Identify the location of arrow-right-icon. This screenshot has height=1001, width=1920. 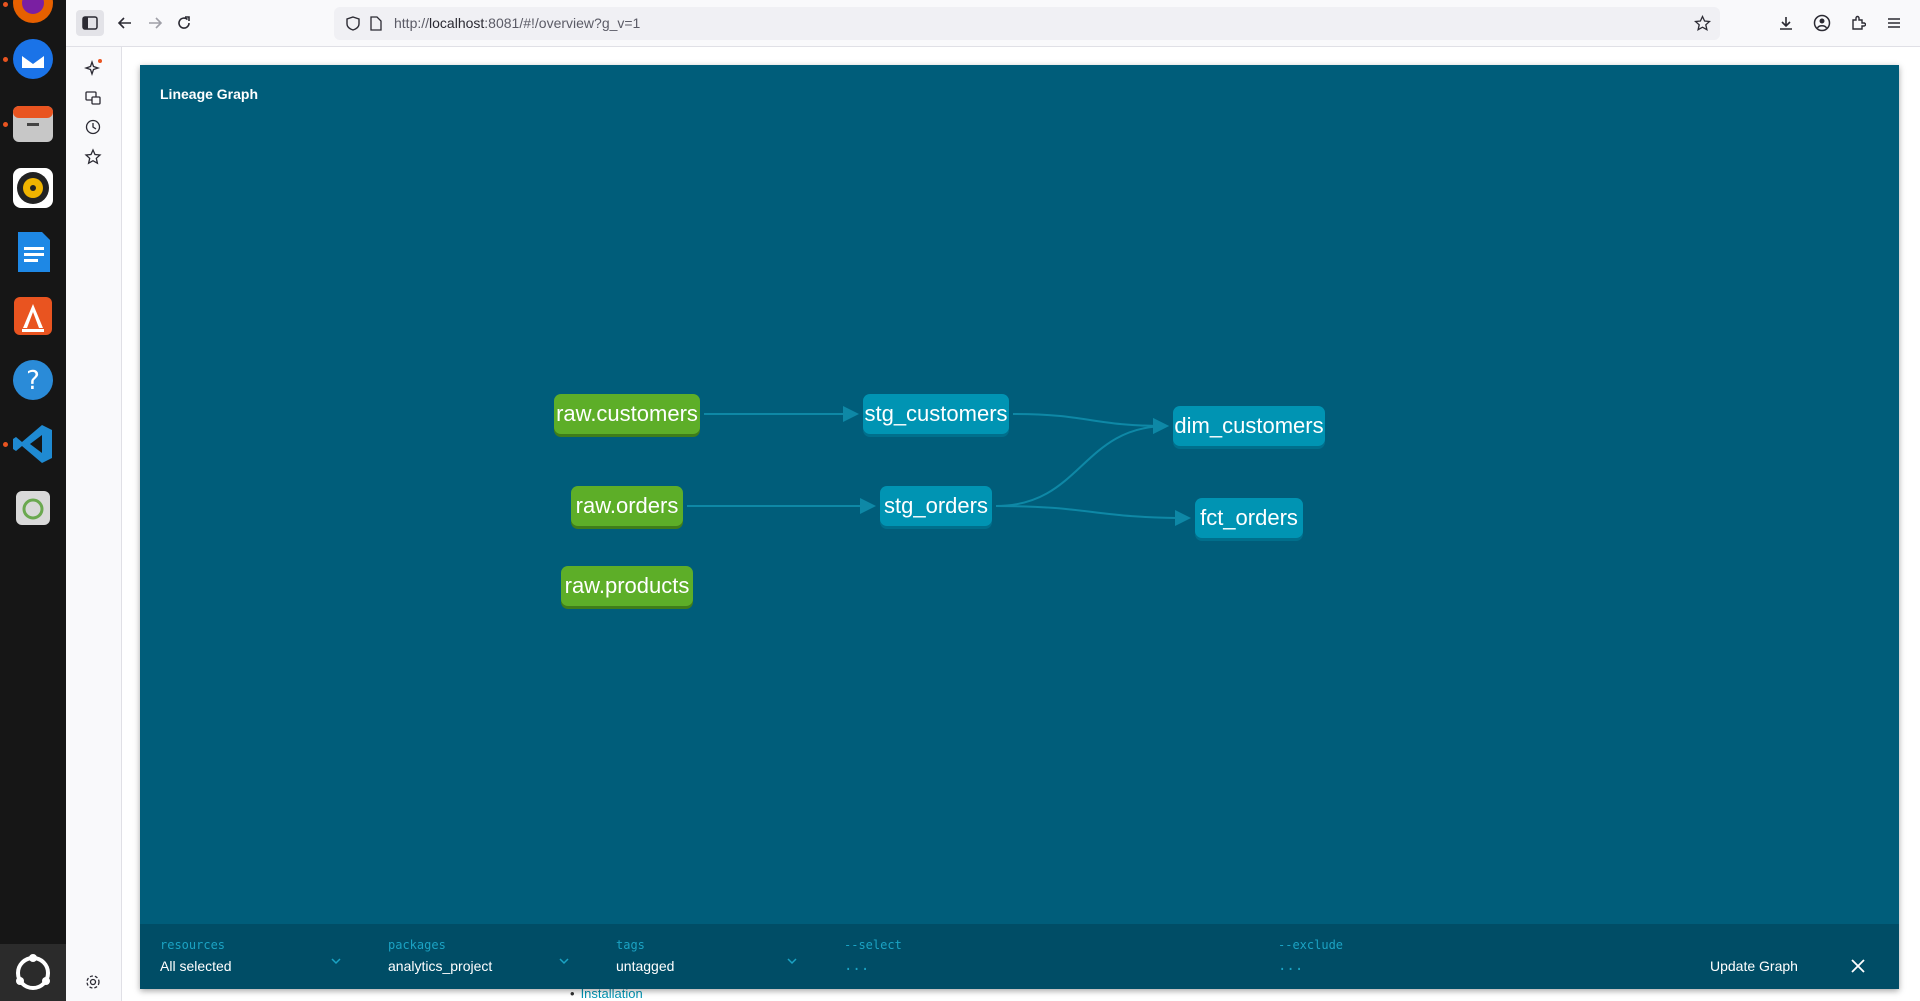
(156, 23).